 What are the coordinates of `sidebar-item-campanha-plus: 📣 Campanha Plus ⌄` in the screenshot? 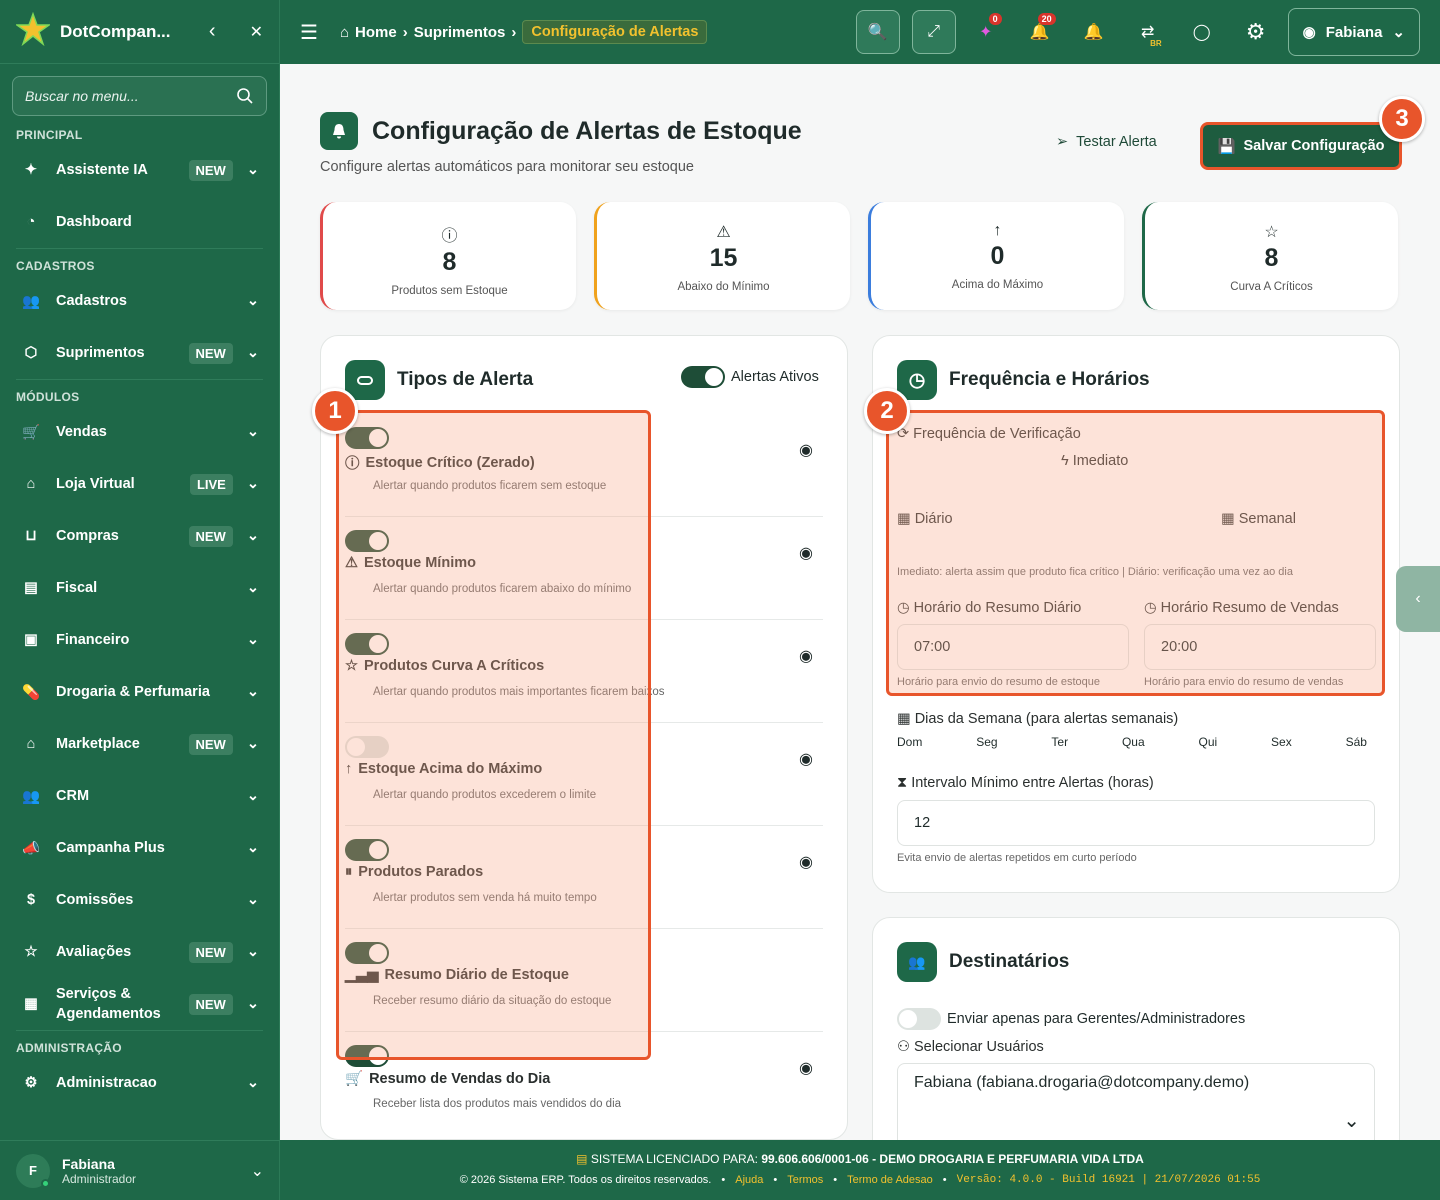 It's located at (139, 848).